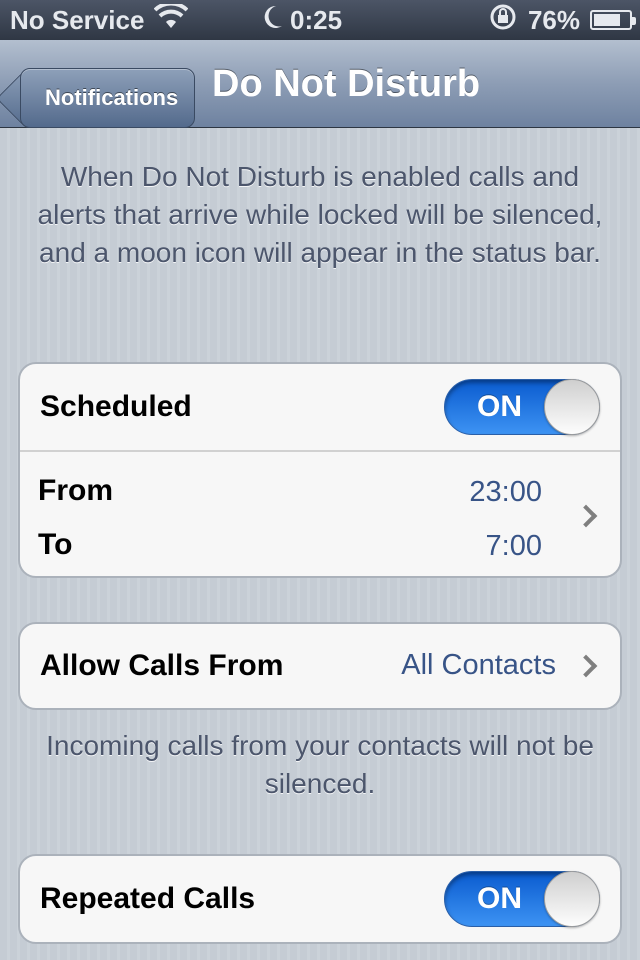  I want to click on schedule-time-row: From 23:00 To 7:00, so click(320, 513).